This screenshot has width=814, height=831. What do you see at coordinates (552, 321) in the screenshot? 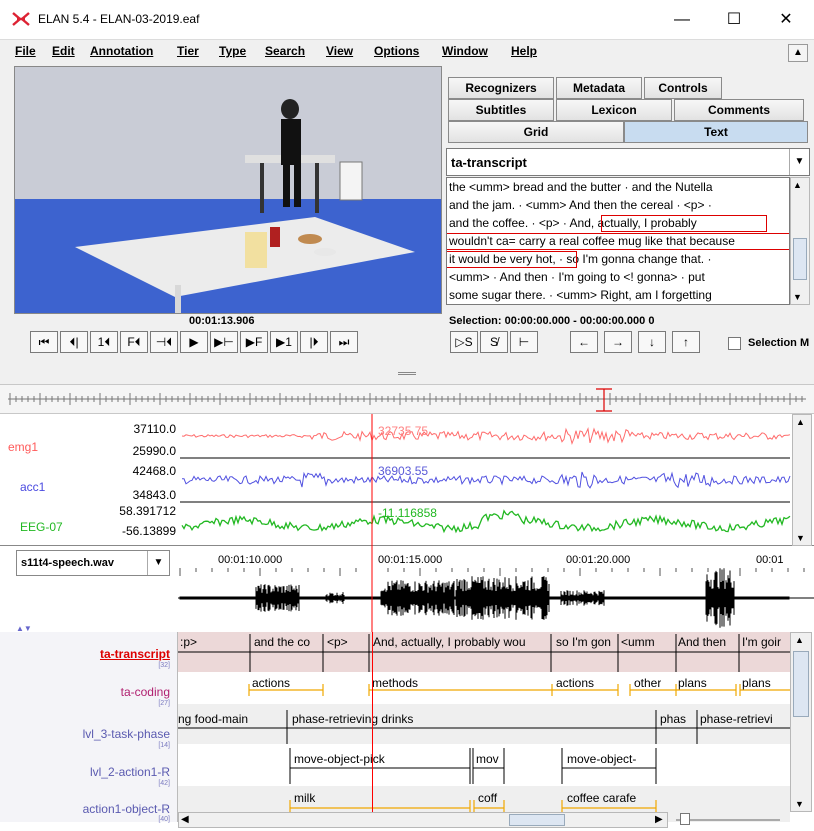
I see `selection-readout: Selection: 00:00:00.000 - 00:00:00.000 0` at bounding box center [552, 321].